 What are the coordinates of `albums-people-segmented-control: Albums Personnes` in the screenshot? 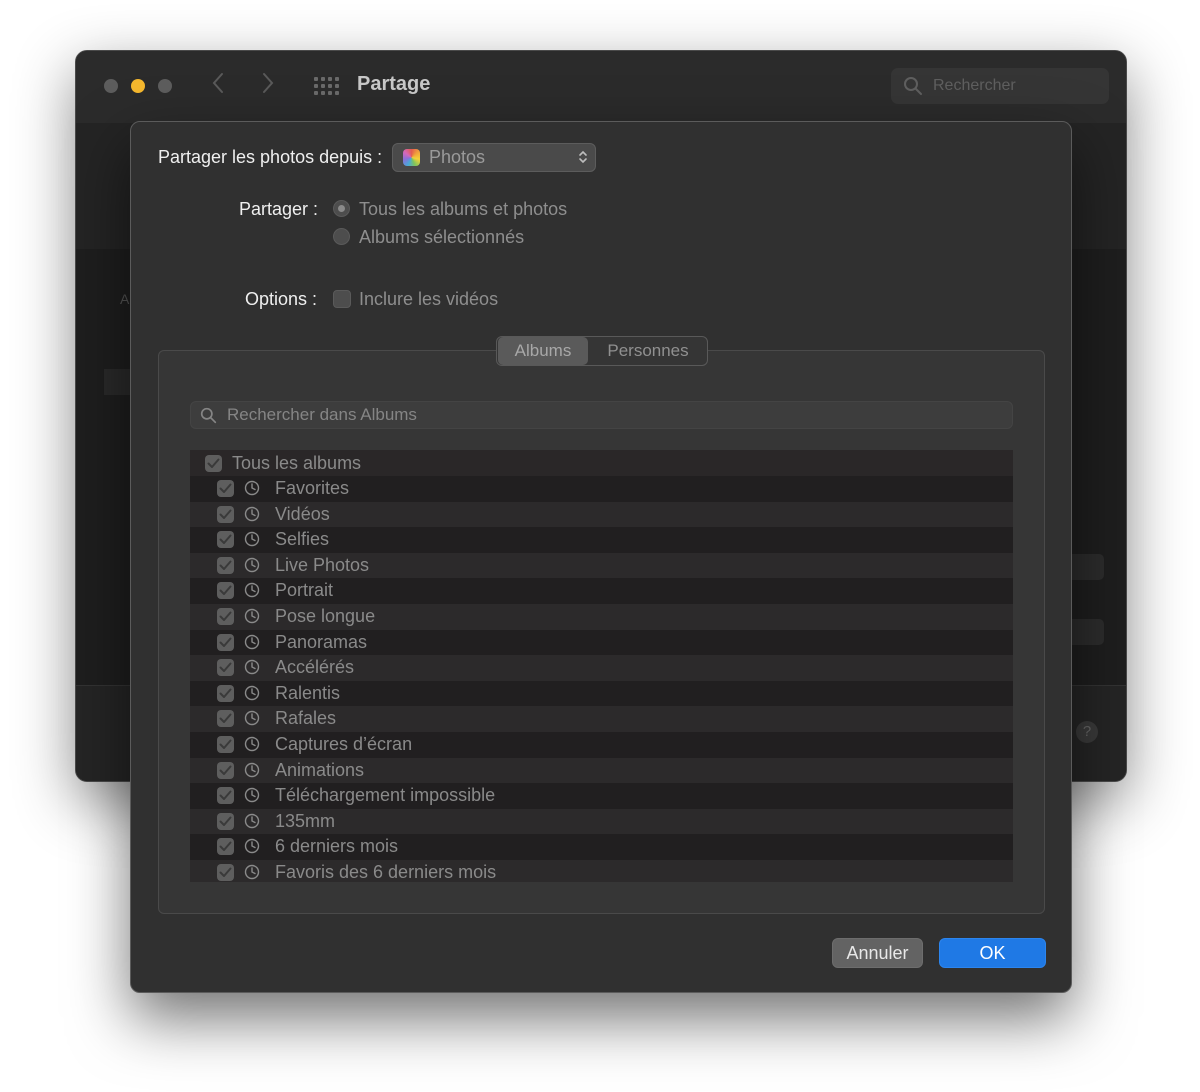 It's located at (602, 351).